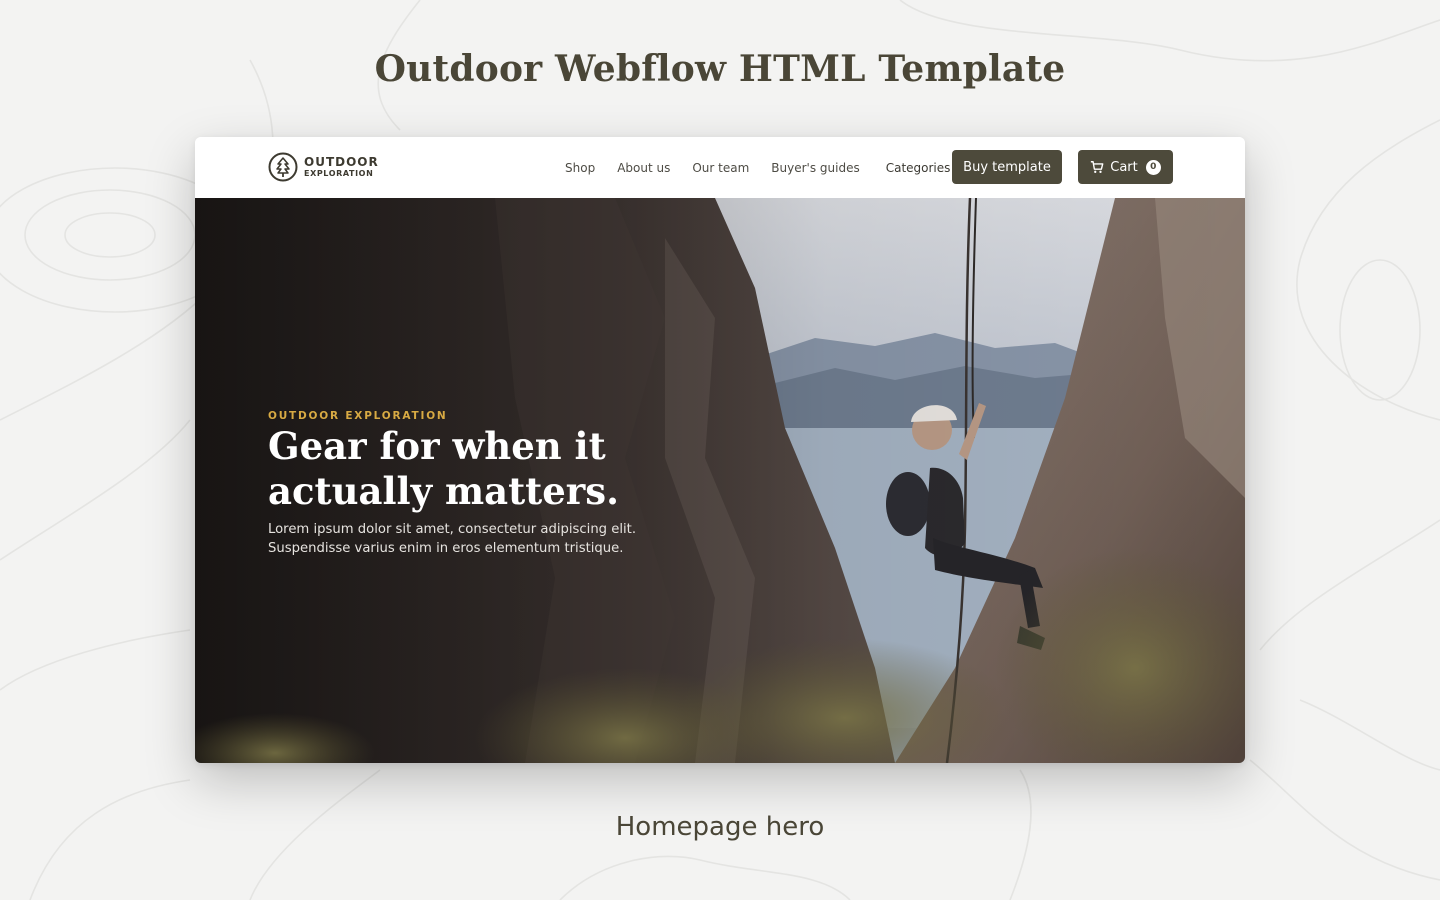 The height and width of the screenshot is (900, 1440). I want to click on nav-link-guides: Buyer's guides, so click(815, 168).